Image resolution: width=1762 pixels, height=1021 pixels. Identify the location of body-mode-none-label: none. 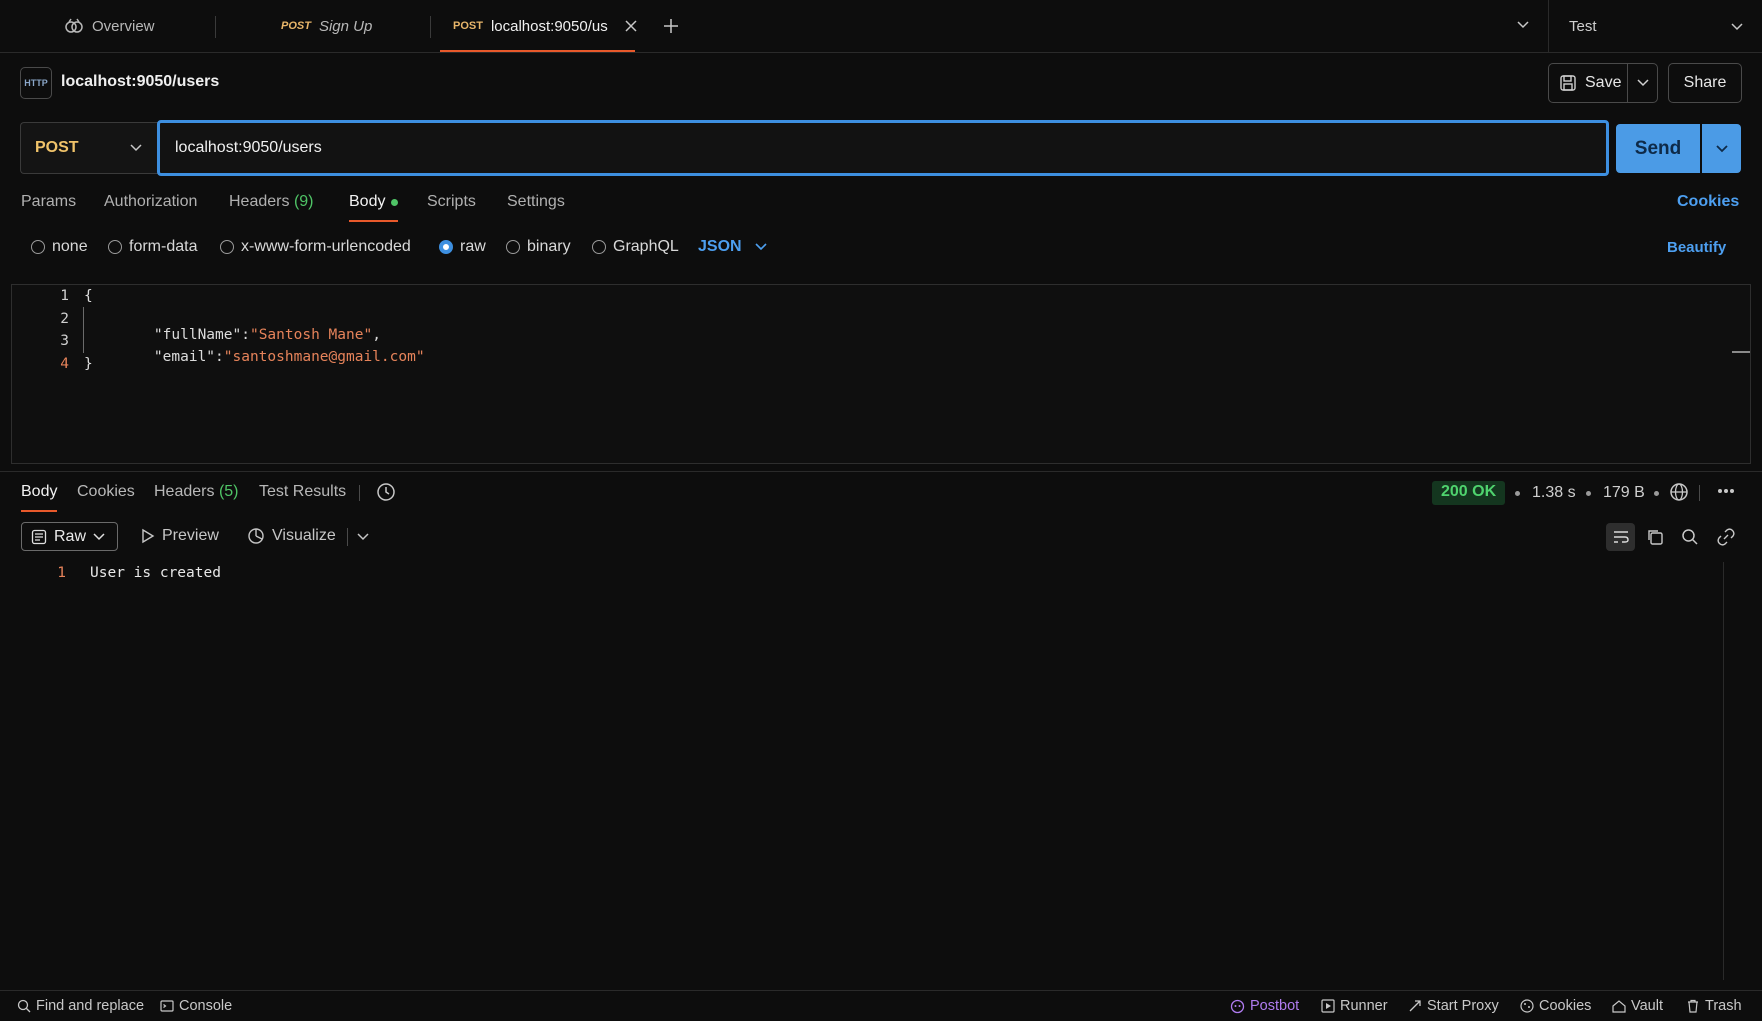
(70, 246).